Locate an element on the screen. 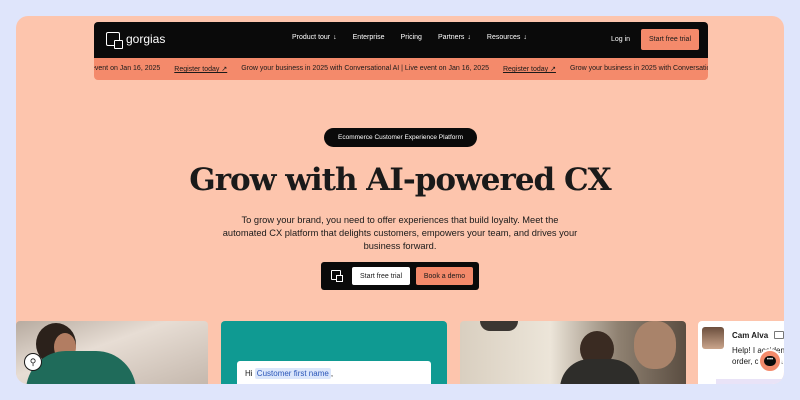  brand-name: gorgias is located at coordinates (146, 39).